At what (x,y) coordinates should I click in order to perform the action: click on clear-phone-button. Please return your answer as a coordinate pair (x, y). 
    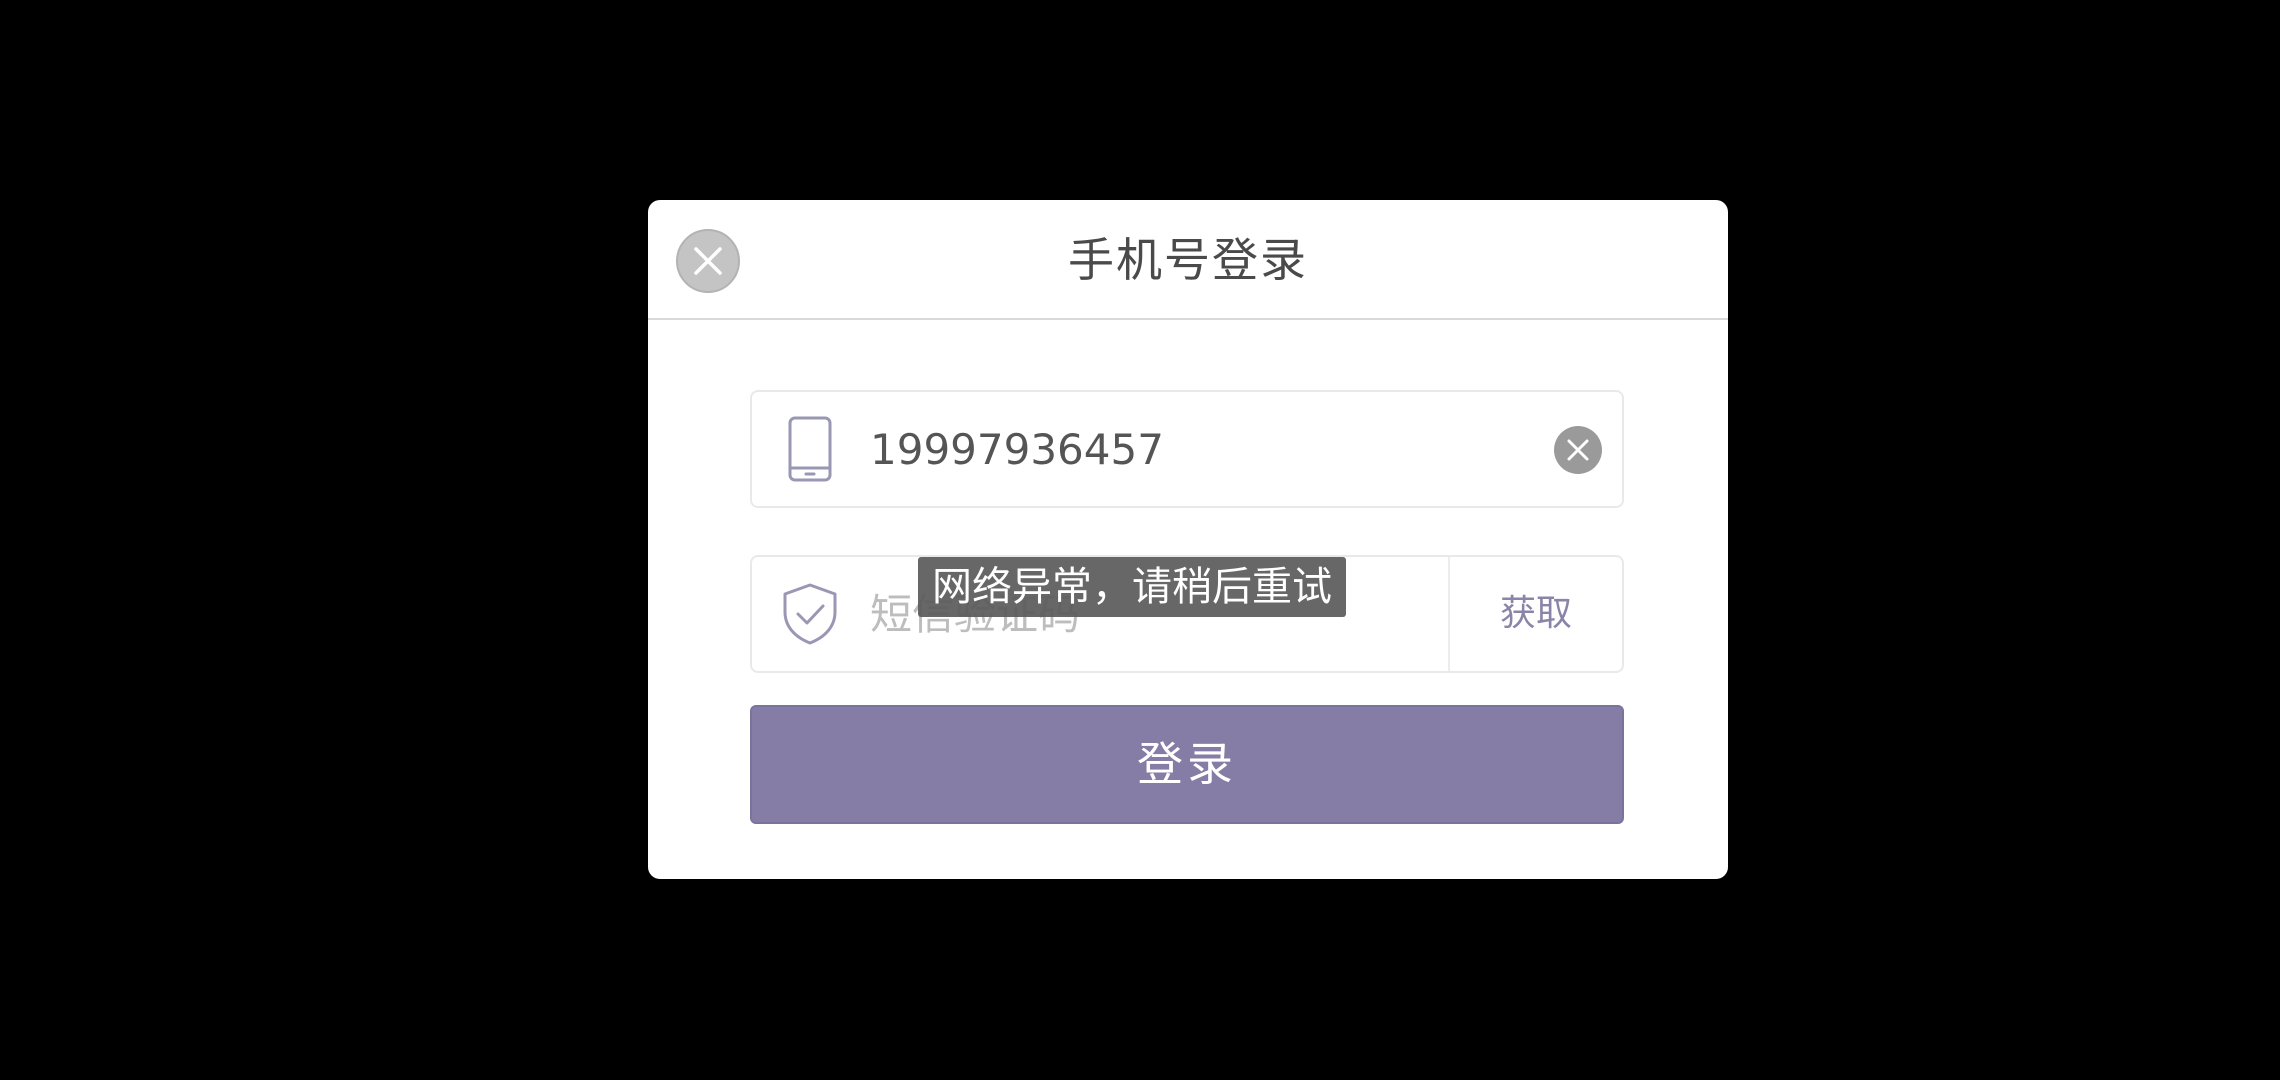
    Looking at the image, I should click on (1578, 450).